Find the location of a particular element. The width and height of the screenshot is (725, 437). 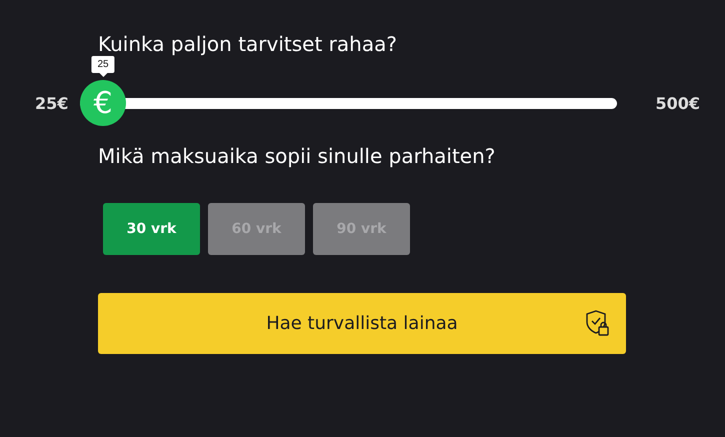

apply-loan-button: Hae turvallista lainaa is located at coordinates (362, 323).